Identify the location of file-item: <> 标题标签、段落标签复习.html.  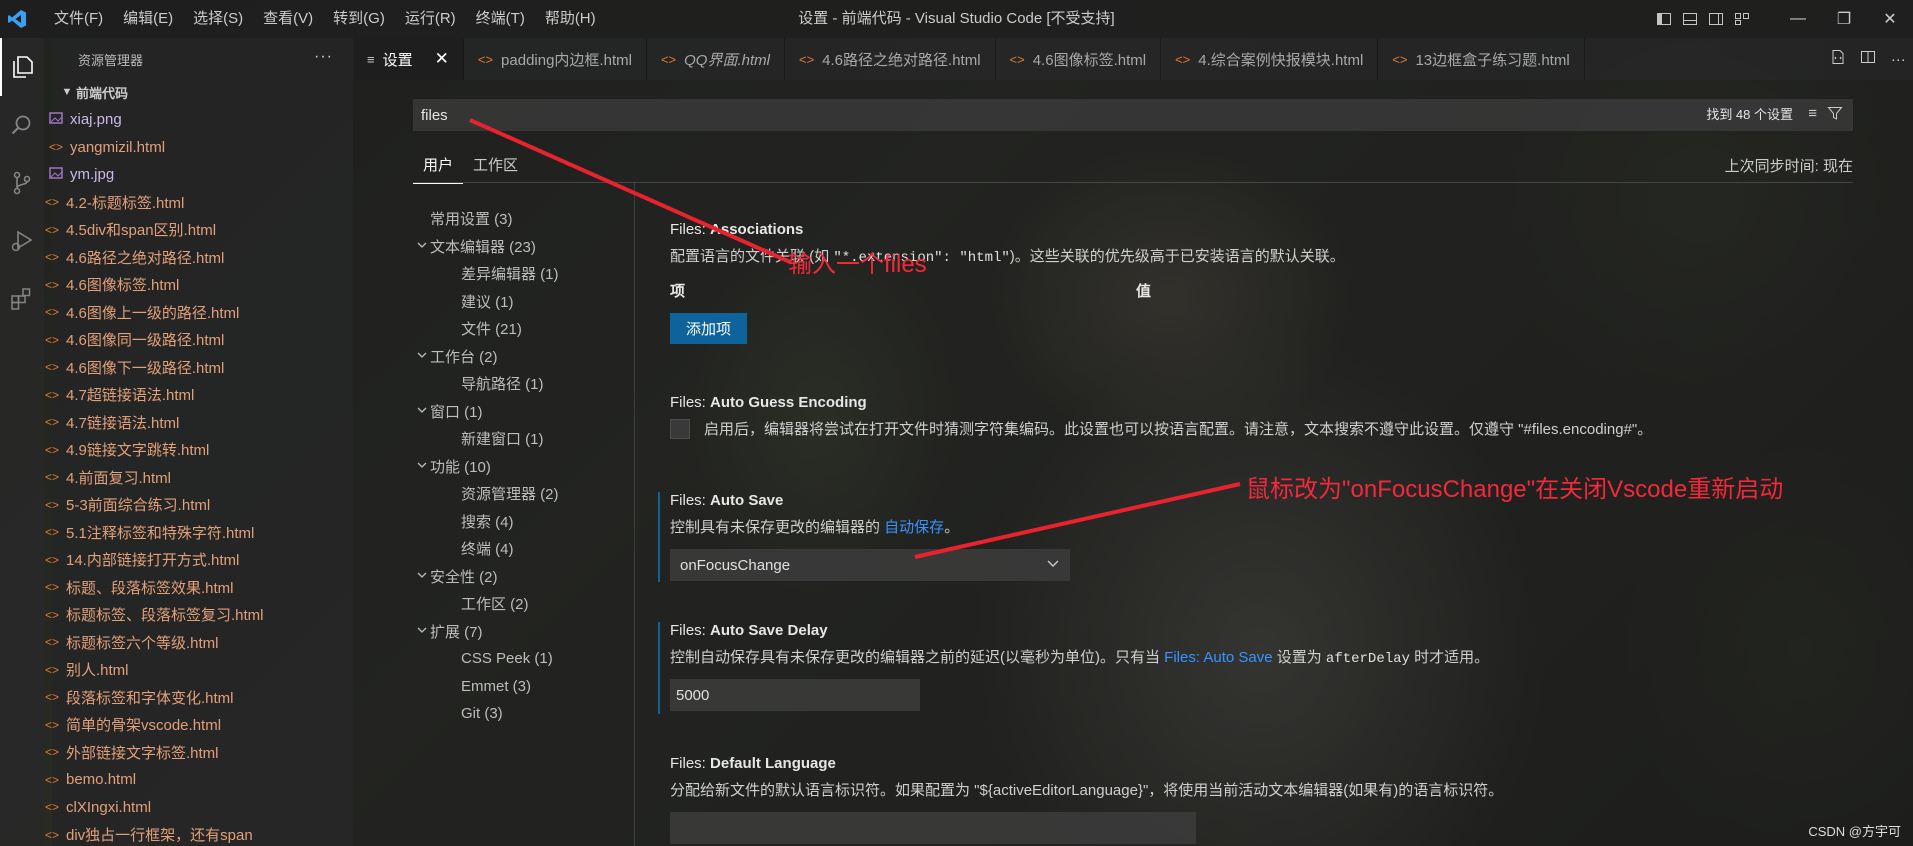
(150, 615).